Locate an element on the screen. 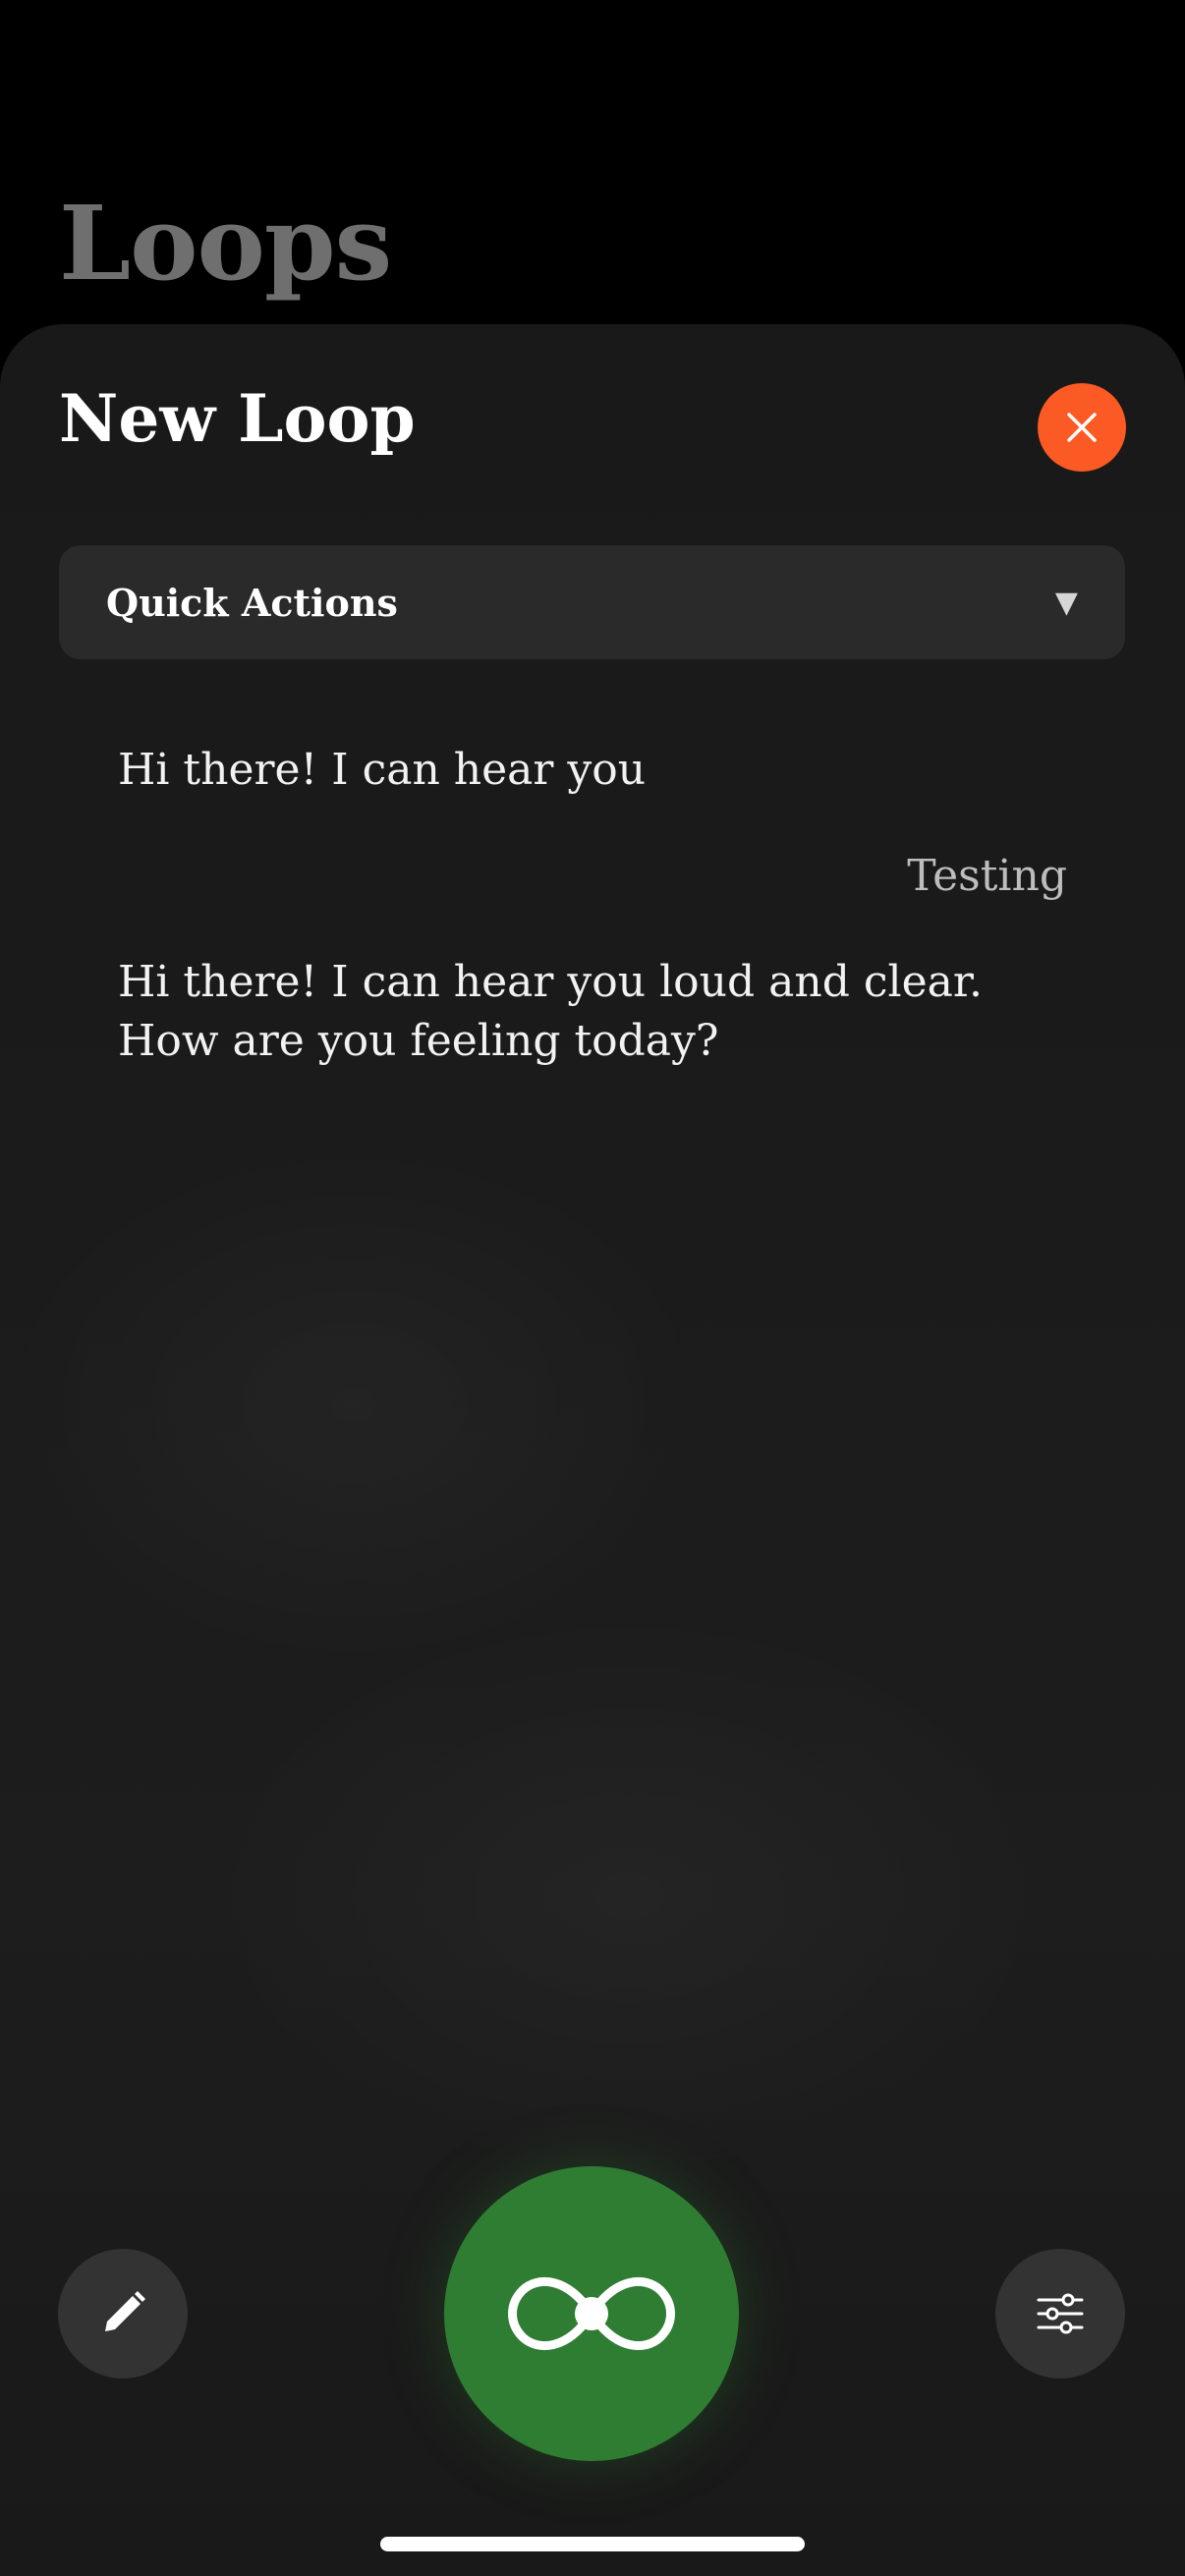 The height and width of the screenshot is (2576, 1185). edit-button is located at coordinates (123, 2314).